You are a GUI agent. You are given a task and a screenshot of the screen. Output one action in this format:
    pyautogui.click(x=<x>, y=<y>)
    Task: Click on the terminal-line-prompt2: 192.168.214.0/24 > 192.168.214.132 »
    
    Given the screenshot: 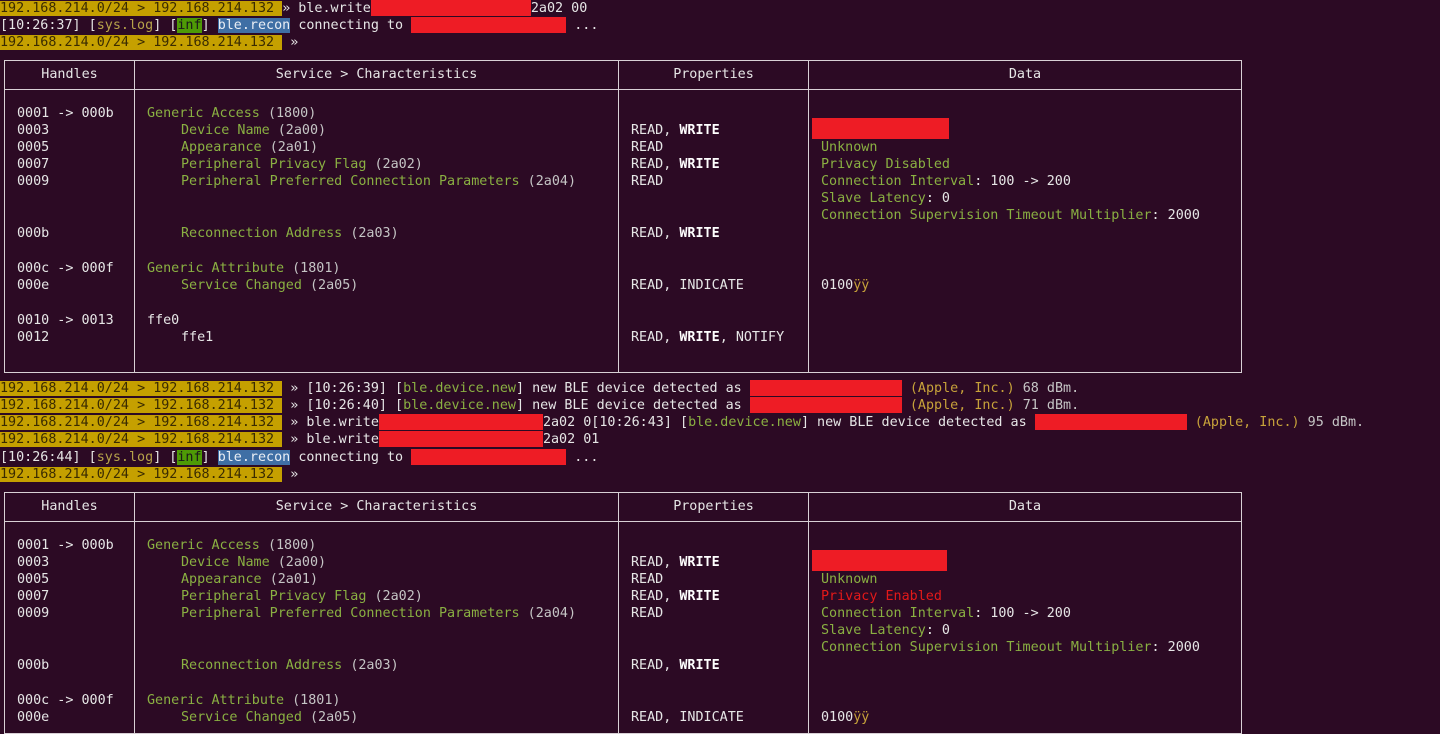 What is the action you would take?
    pyautogui.click(x=149, y=474)
    